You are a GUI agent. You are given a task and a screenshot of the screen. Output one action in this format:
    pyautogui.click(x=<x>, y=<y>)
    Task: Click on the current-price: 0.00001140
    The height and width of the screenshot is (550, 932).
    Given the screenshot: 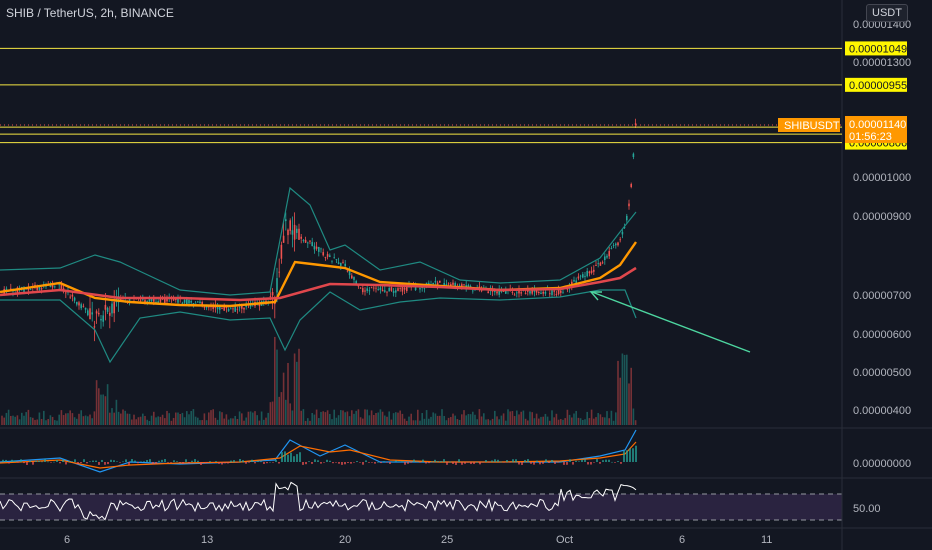 What is the action you would take?
    pyautogui.click(x=877, y=125)
    